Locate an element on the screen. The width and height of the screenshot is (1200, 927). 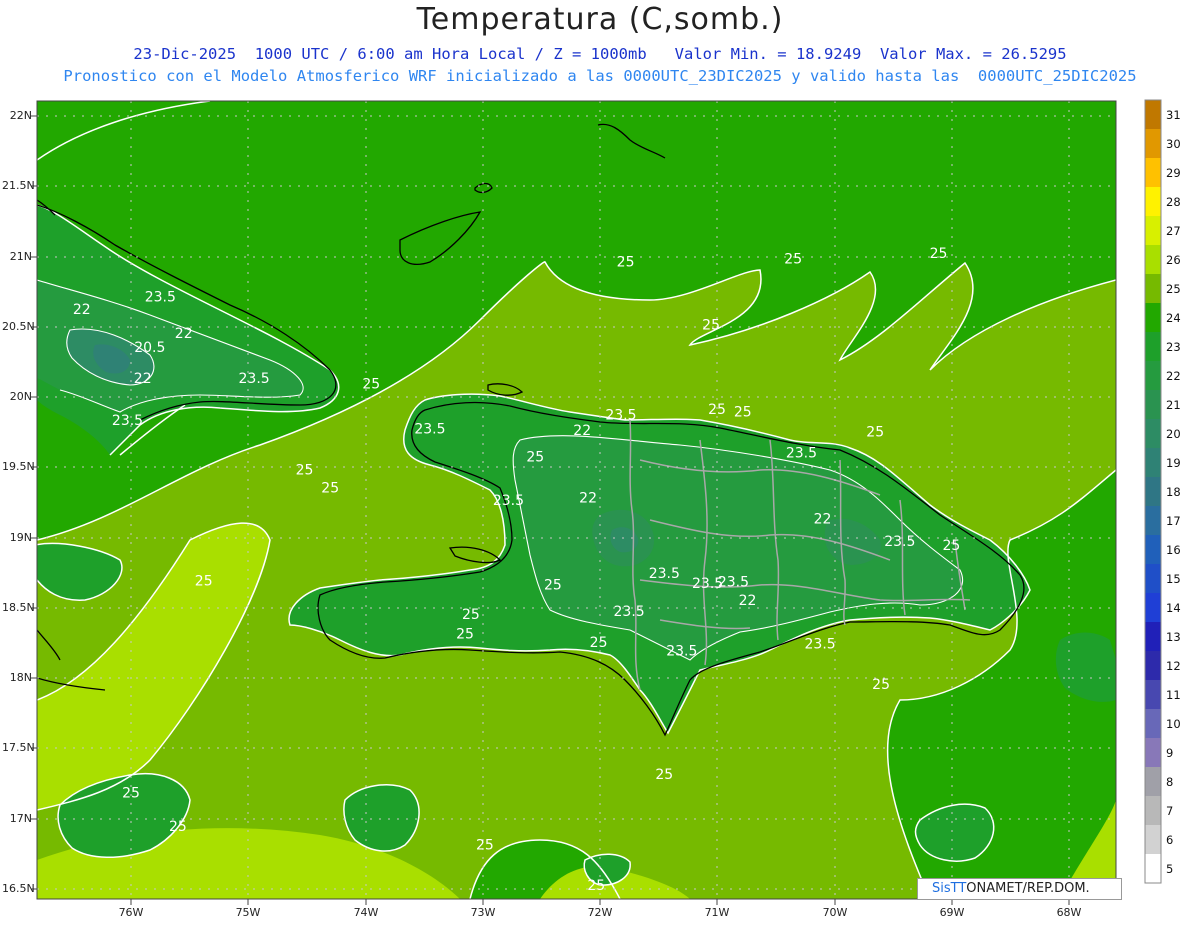
colorbar is located at coordinates (1153, 491).